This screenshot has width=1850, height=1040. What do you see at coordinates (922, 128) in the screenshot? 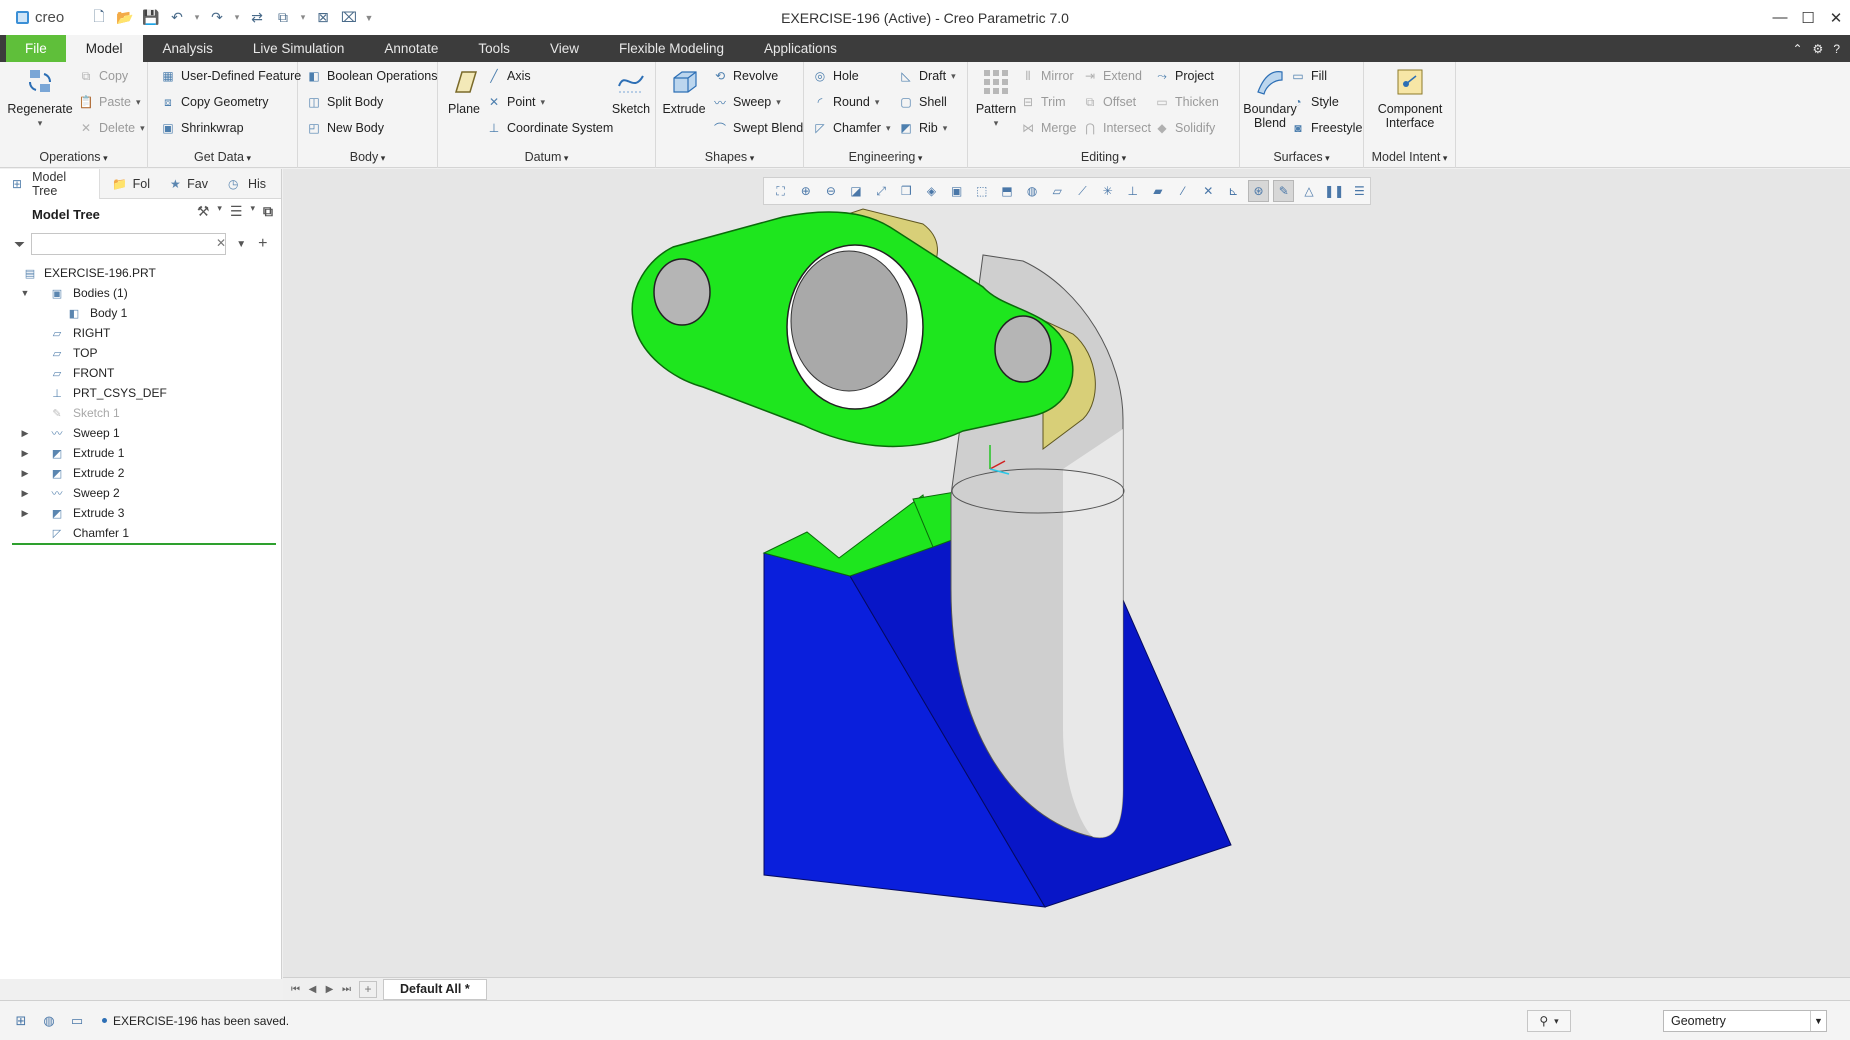
I see `rib-button: ◩ Rib ▾` at bounding box center [922, 128].